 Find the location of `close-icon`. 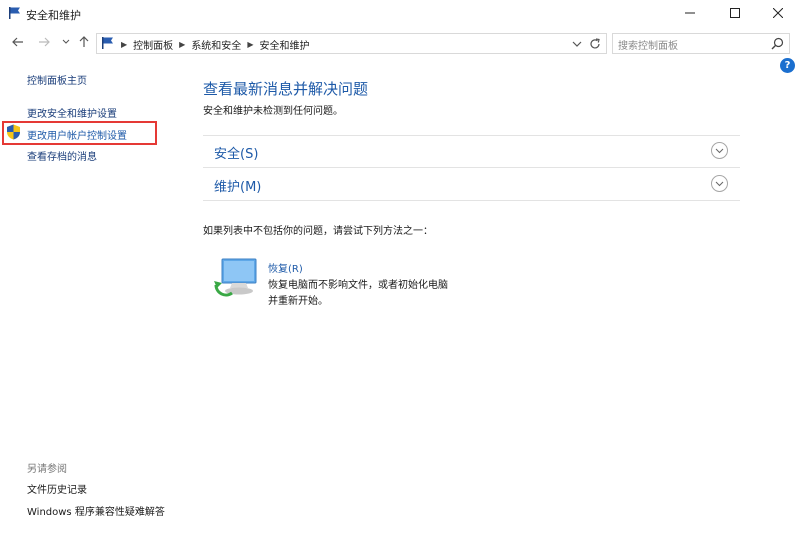

close-icon is located at coordinates (778, 13).